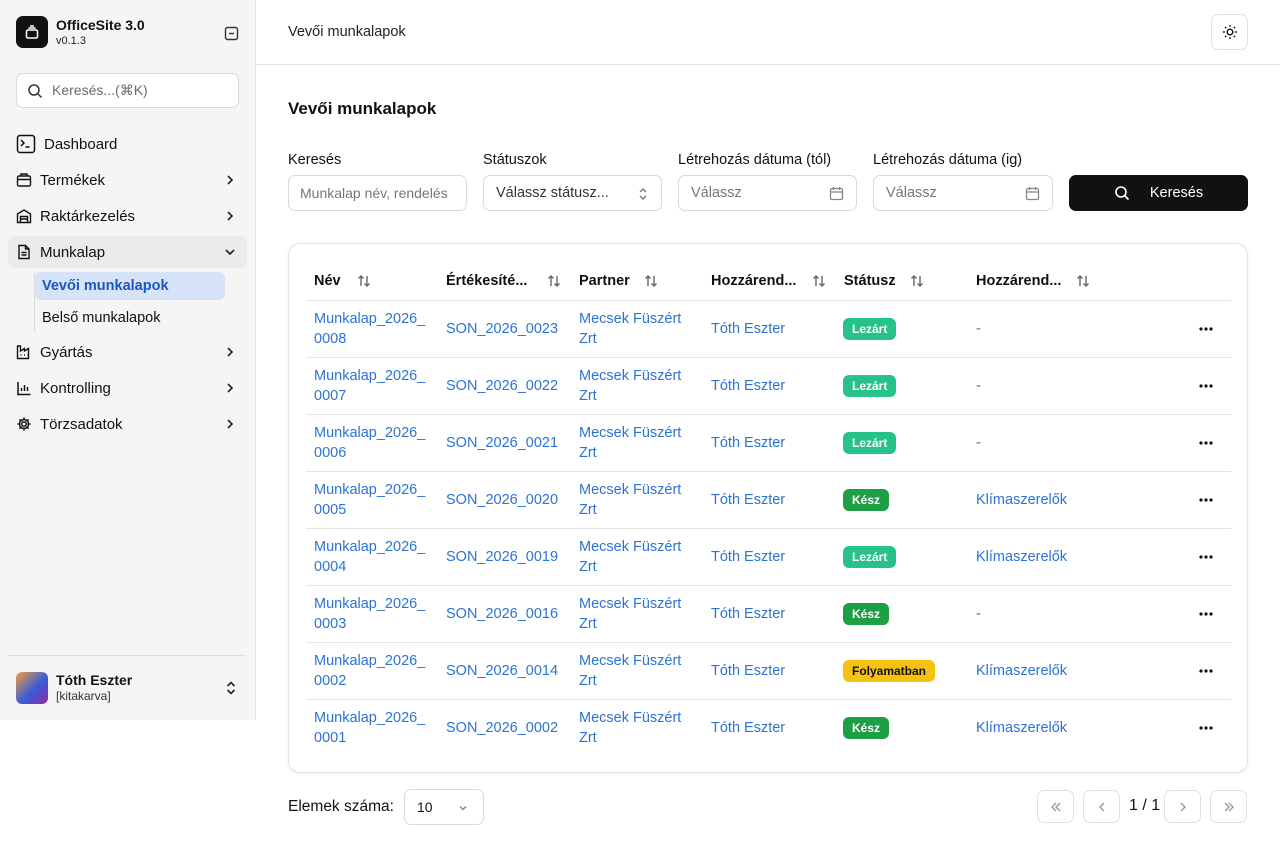 This screenshot has width=1280, height=857. I want to click on sale-order-link: SON_2026_0021, so click(502, 443).